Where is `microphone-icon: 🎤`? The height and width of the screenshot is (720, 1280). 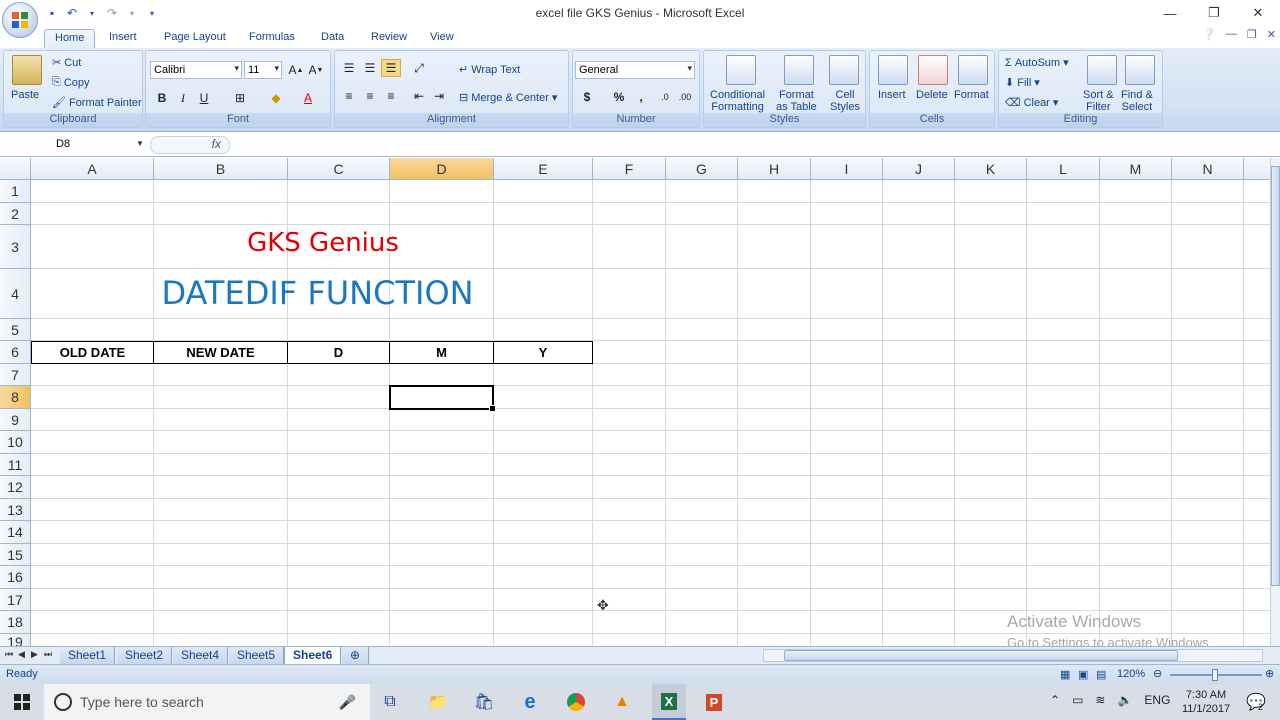
microphone-icon: 🎤 is located at coordinates (347, 702).